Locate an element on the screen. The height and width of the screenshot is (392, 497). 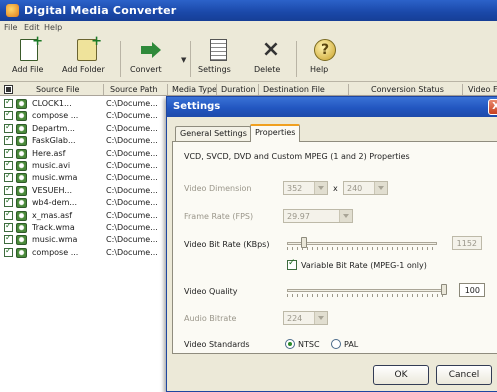
video-bit-rate-label: Video Bit Rate (KBps) is located at coordinates (227, 244).